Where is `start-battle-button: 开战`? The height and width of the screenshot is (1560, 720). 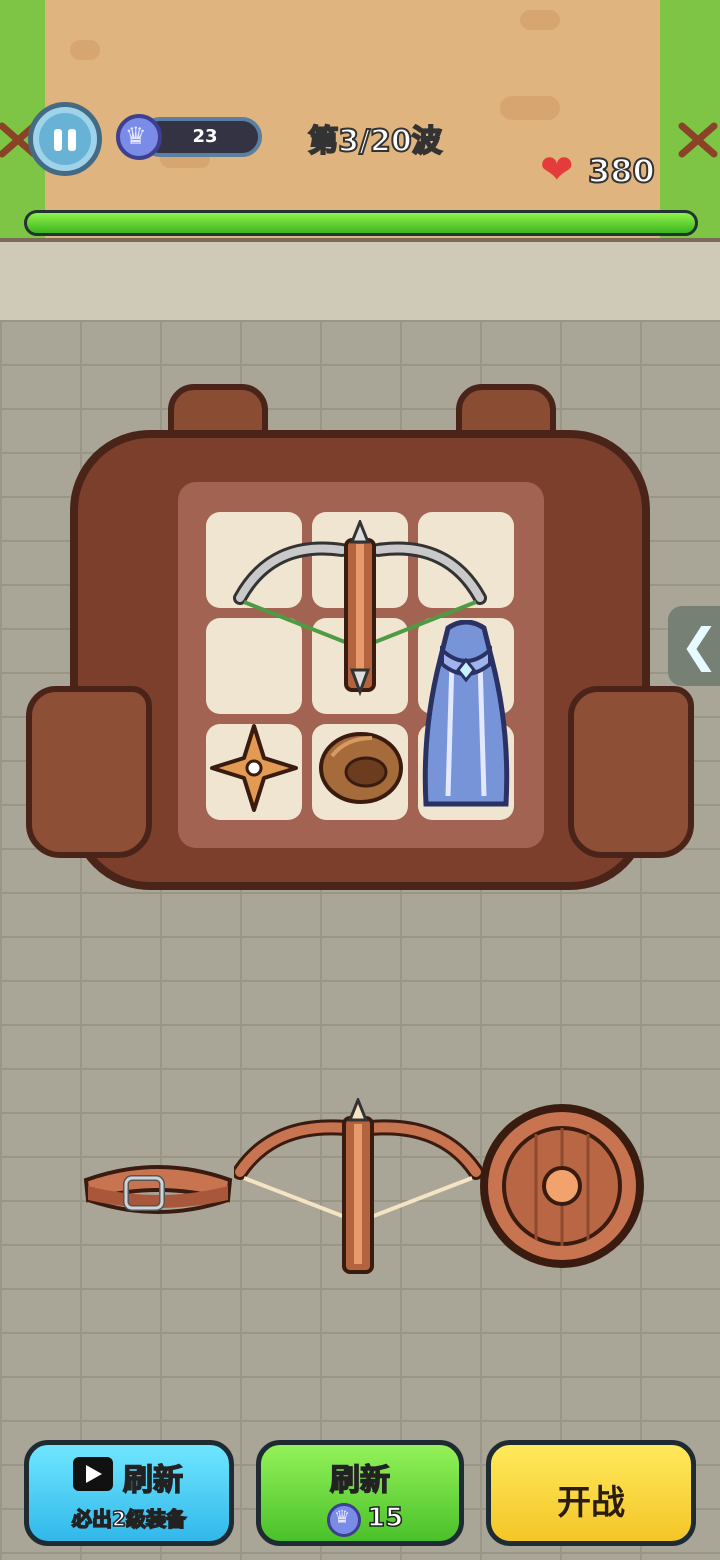 start-battle-button: 开战 is located at coordinates (591, 1493).